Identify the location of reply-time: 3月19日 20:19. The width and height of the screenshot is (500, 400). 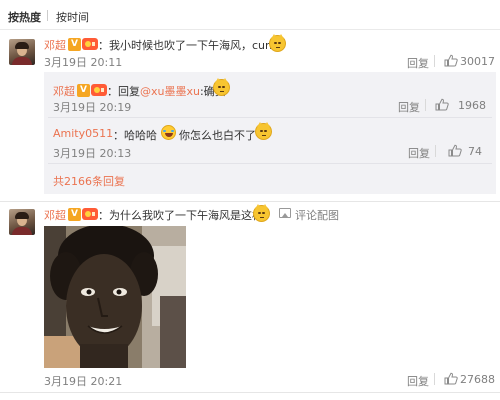
(92, 107).